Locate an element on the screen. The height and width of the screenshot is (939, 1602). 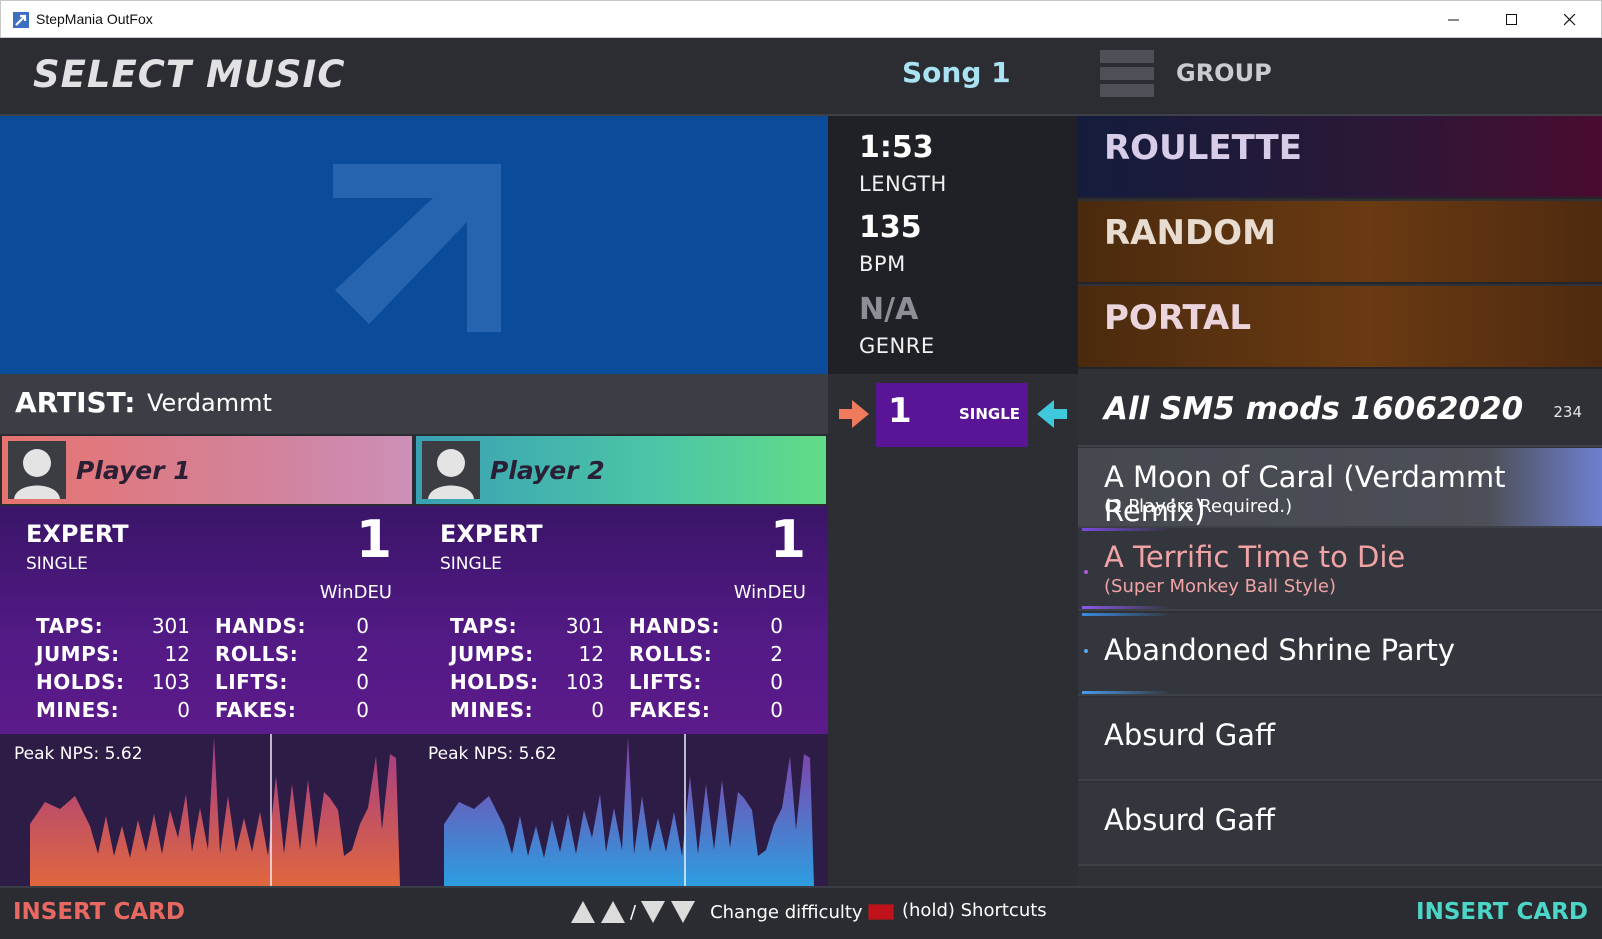
group-song-count: 234 is located at coordinates (1567, 412).